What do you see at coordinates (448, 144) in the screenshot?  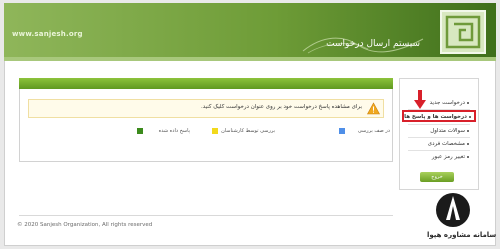 I see `sidebar-item-profile: مشخصات فردی` at bounding box center [448, 144].